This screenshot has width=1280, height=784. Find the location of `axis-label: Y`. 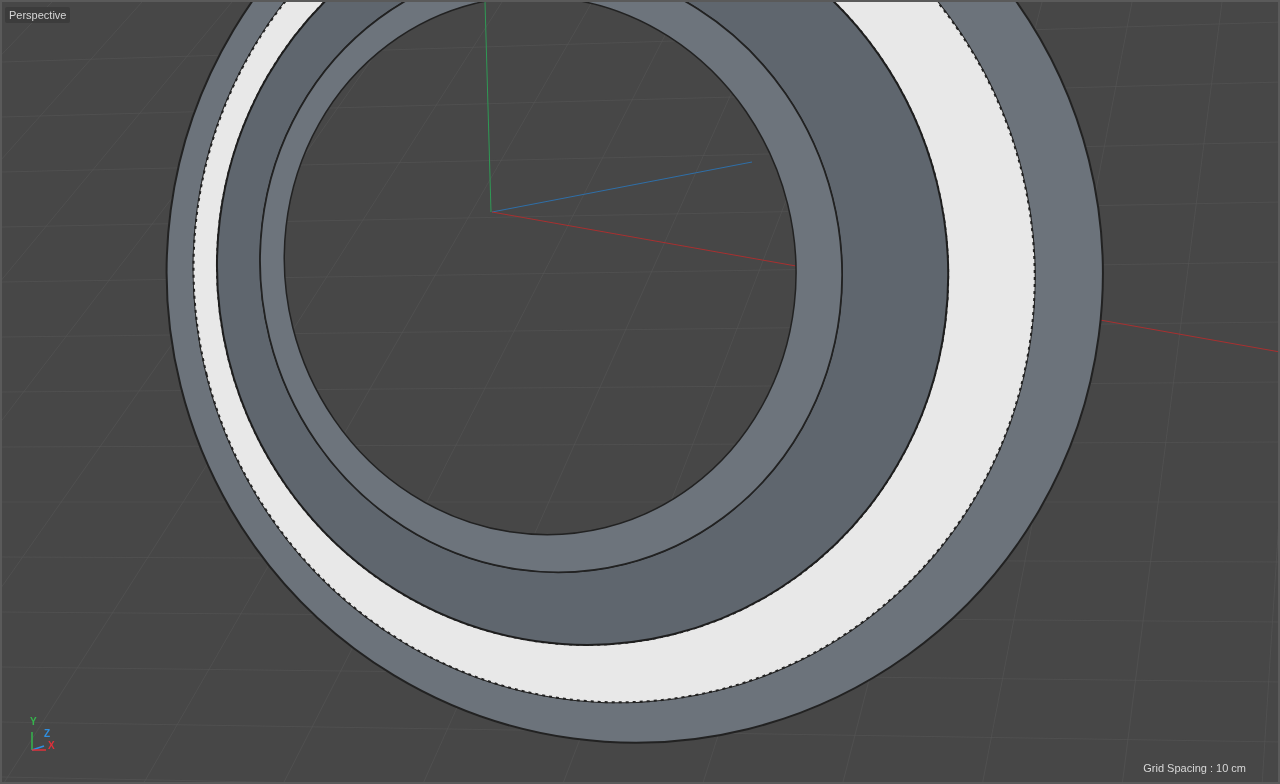

axis-label: Y is located at coordinates (33, 721).